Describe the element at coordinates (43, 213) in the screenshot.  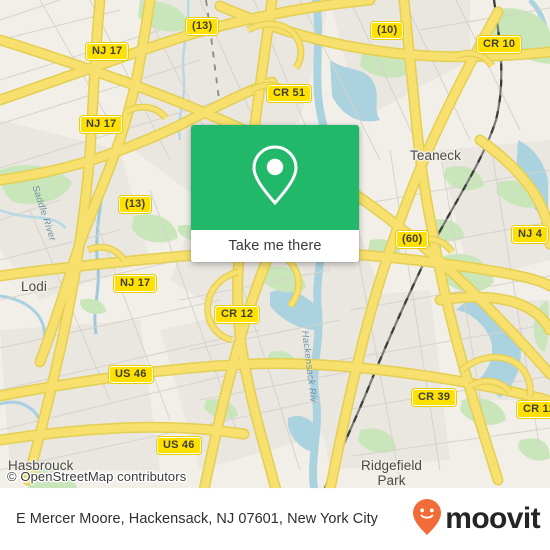
I see `water-label: Saddle River` at that location.